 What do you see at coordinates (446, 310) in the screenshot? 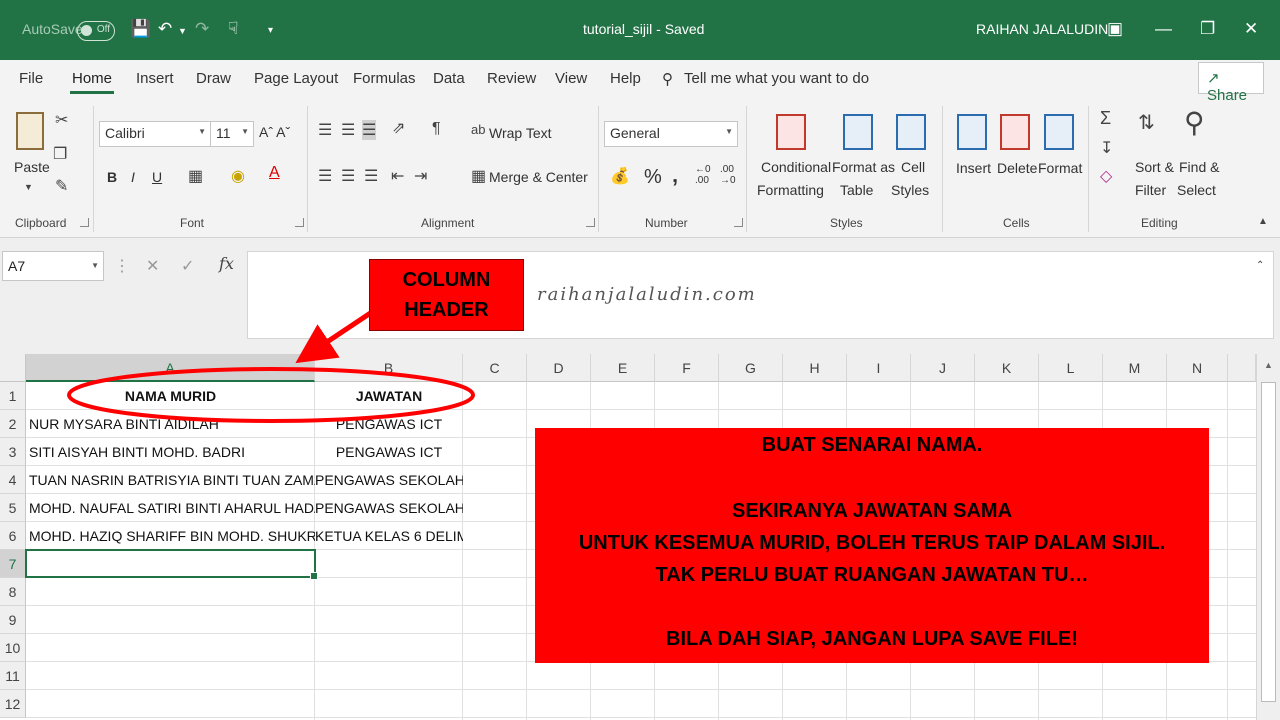
I see `callout-line-2: HEADER` at bounding box center [446, 310].